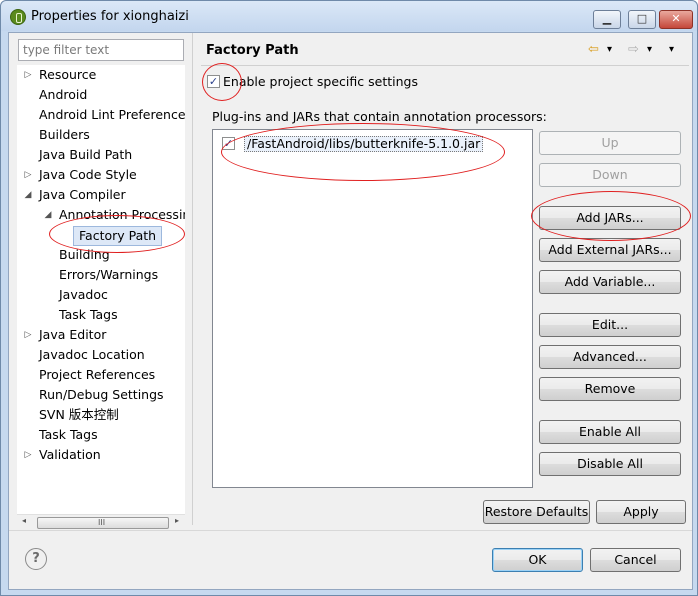 Image resolution: width=698 pixels, height=596 pixels. What do you see at coordinates (607, 19) in the screenshot?
I see `minimize-button: ▁` at bounding box center [607, 19].